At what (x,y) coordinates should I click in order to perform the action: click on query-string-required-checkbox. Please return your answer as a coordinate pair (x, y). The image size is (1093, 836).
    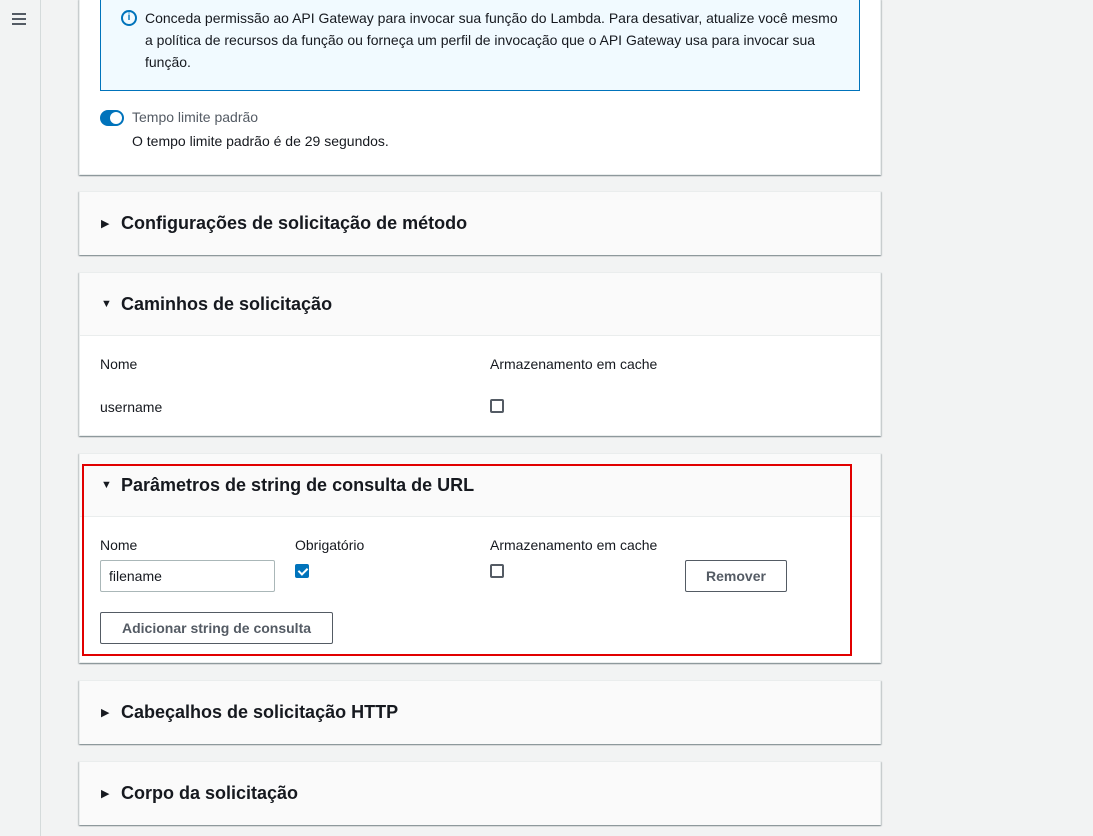
    Looking at the image, I should click on (302, 571).